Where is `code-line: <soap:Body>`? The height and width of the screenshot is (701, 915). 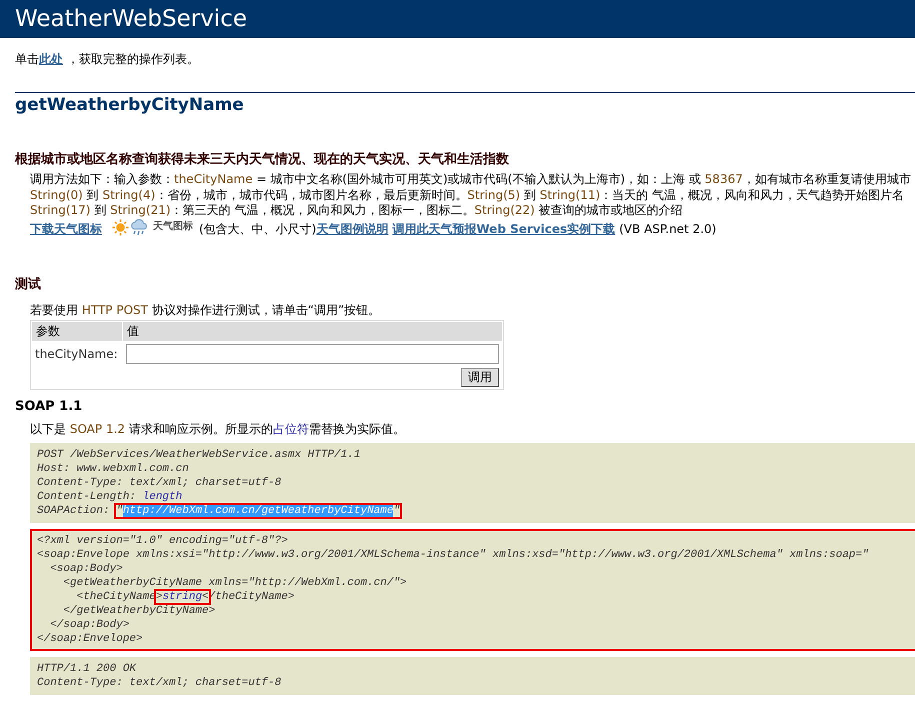 code-line: <soap:Body> is located at coordinates (86, 569).